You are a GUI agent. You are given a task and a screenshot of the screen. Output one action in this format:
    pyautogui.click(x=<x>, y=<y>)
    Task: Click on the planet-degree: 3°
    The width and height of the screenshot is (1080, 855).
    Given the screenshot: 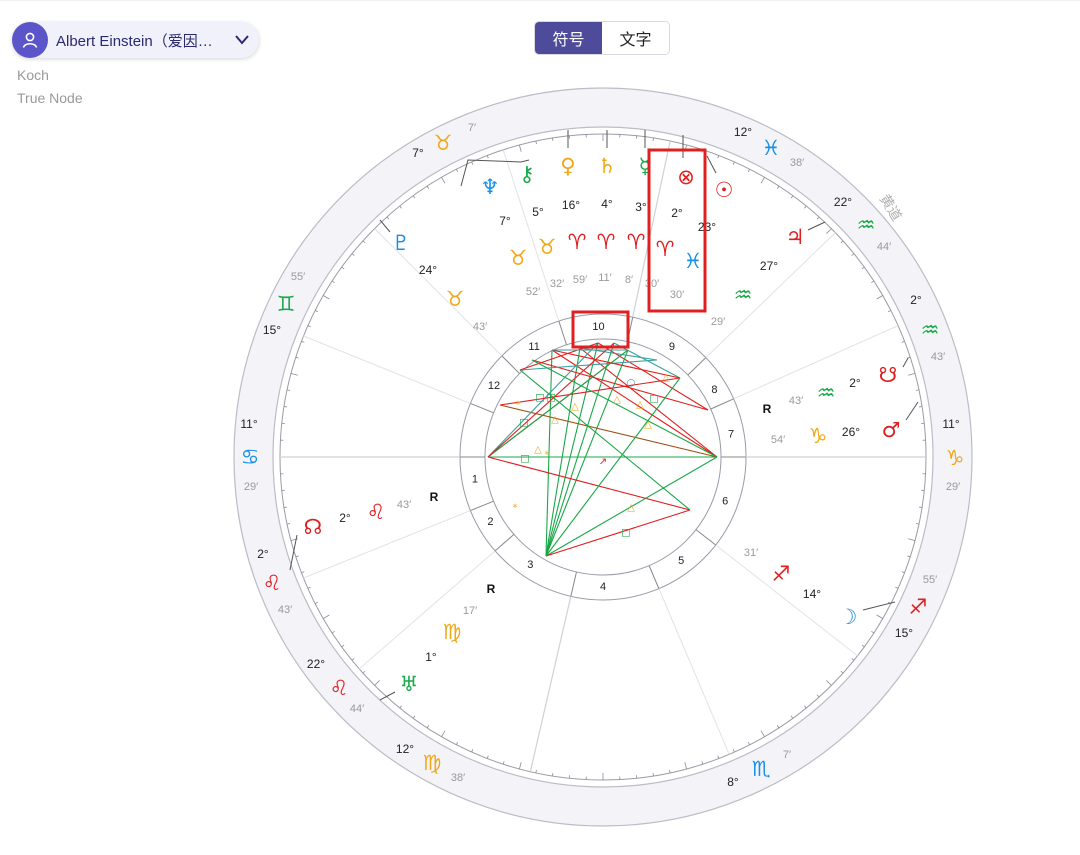 What is the action you would take?
    pyautogui.click(x=641, y=207)
    